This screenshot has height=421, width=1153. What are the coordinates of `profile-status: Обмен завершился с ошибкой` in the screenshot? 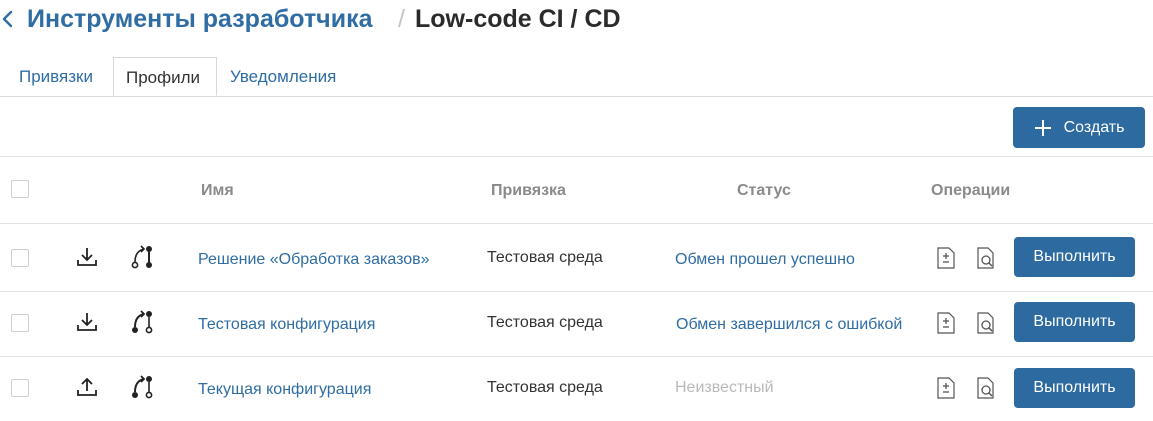 It's located at (789, 324).